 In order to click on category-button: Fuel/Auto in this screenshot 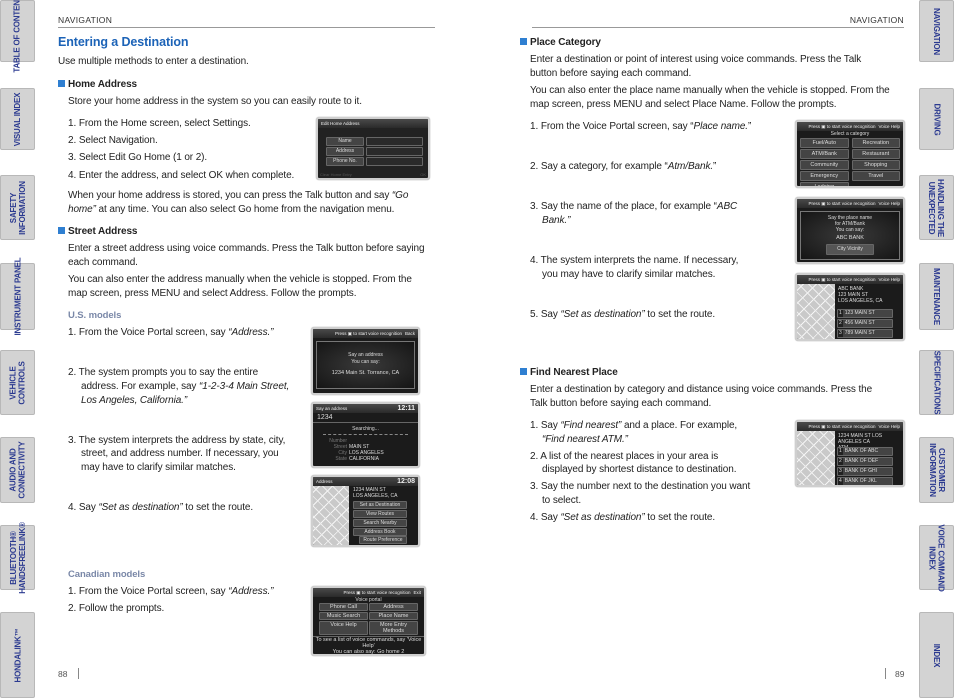, I will do `click(824, 143)`.